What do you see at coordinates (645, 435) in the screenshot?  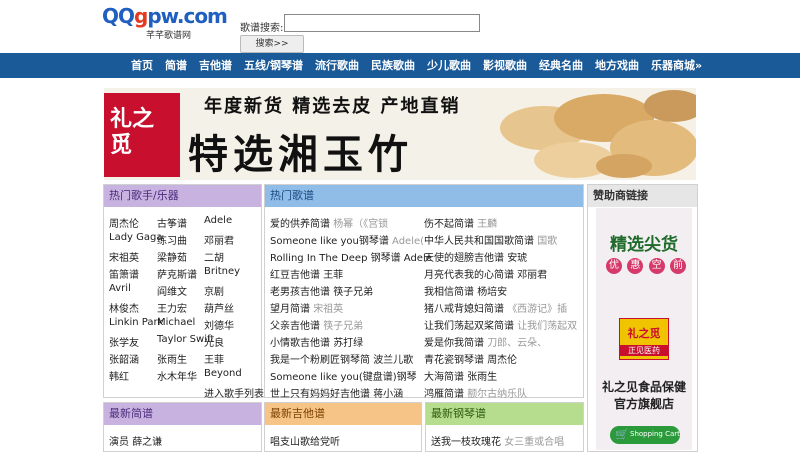 I see `shopping-cart-button: 🛒 Shopping Cart` at bounding box center [645, 435].